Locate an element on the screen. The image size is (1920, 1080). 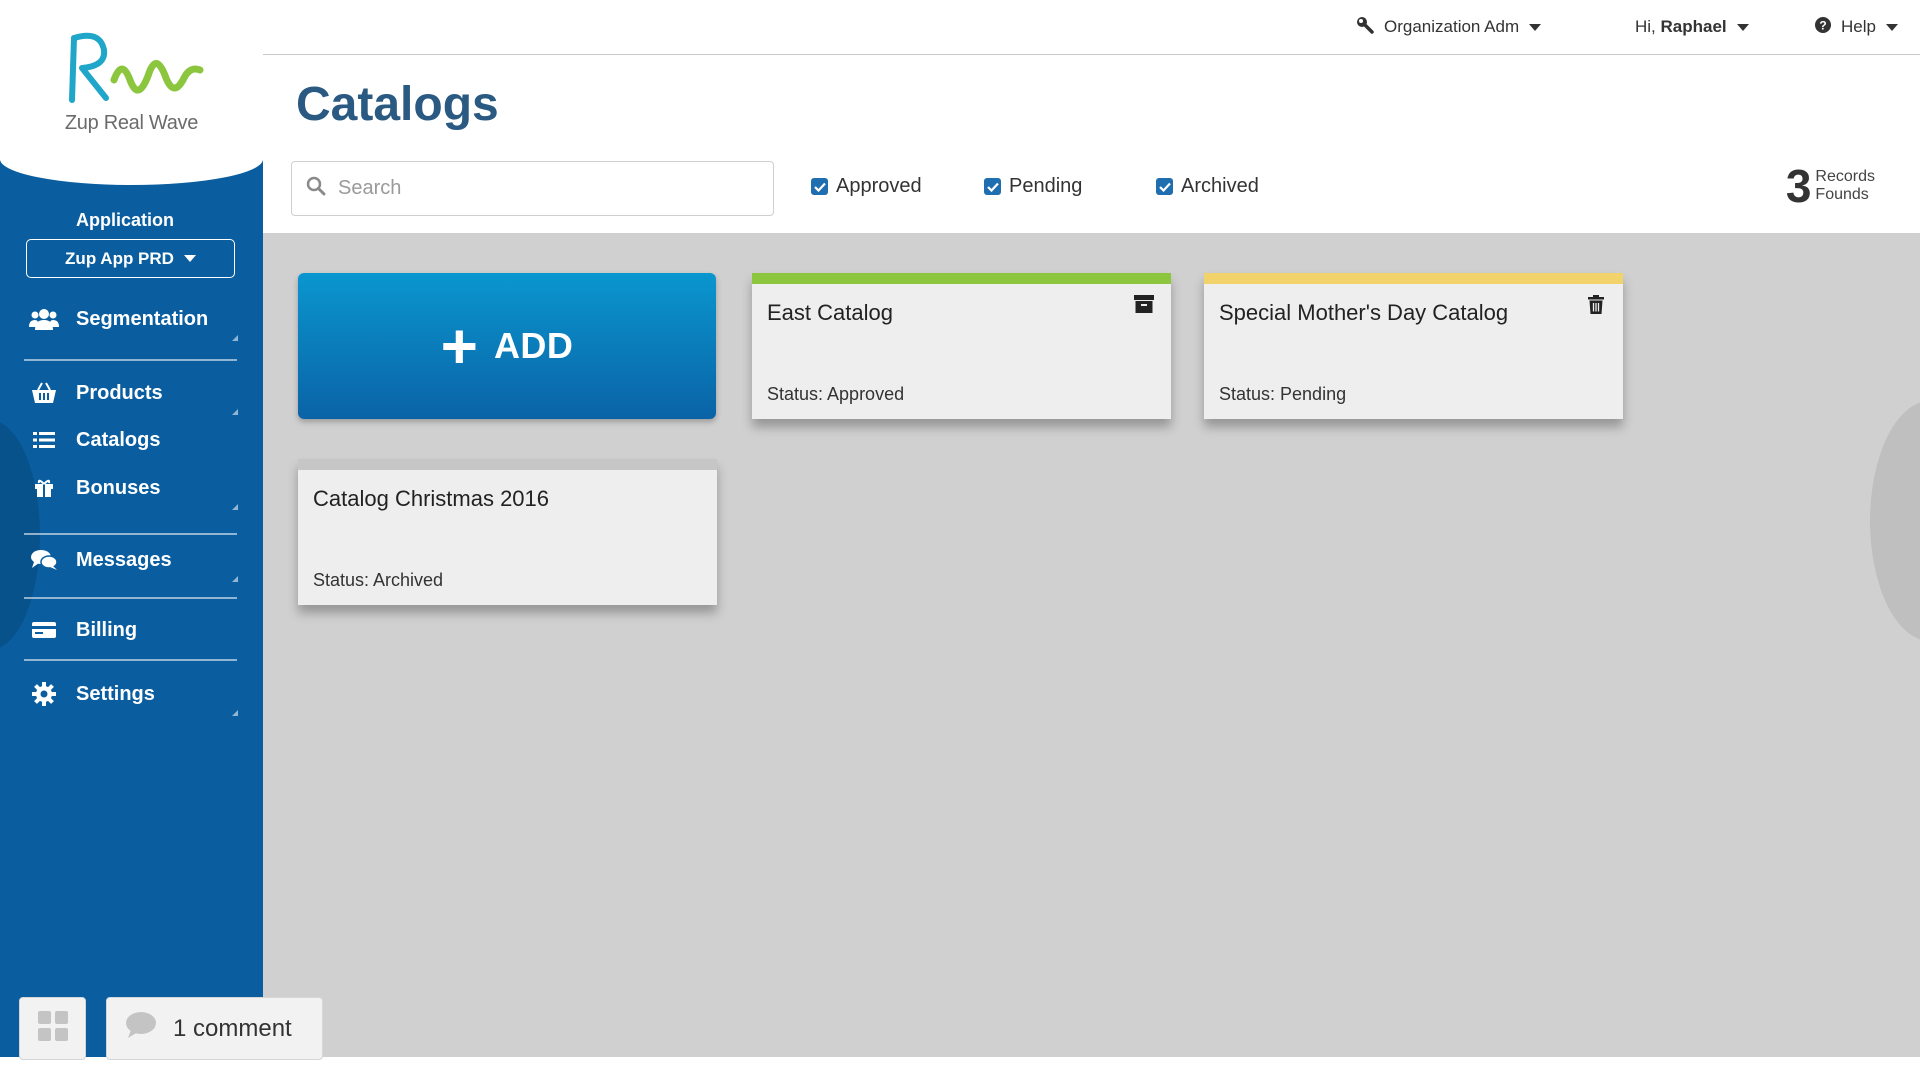
grid-icon is located at coordinates (52, 1028).